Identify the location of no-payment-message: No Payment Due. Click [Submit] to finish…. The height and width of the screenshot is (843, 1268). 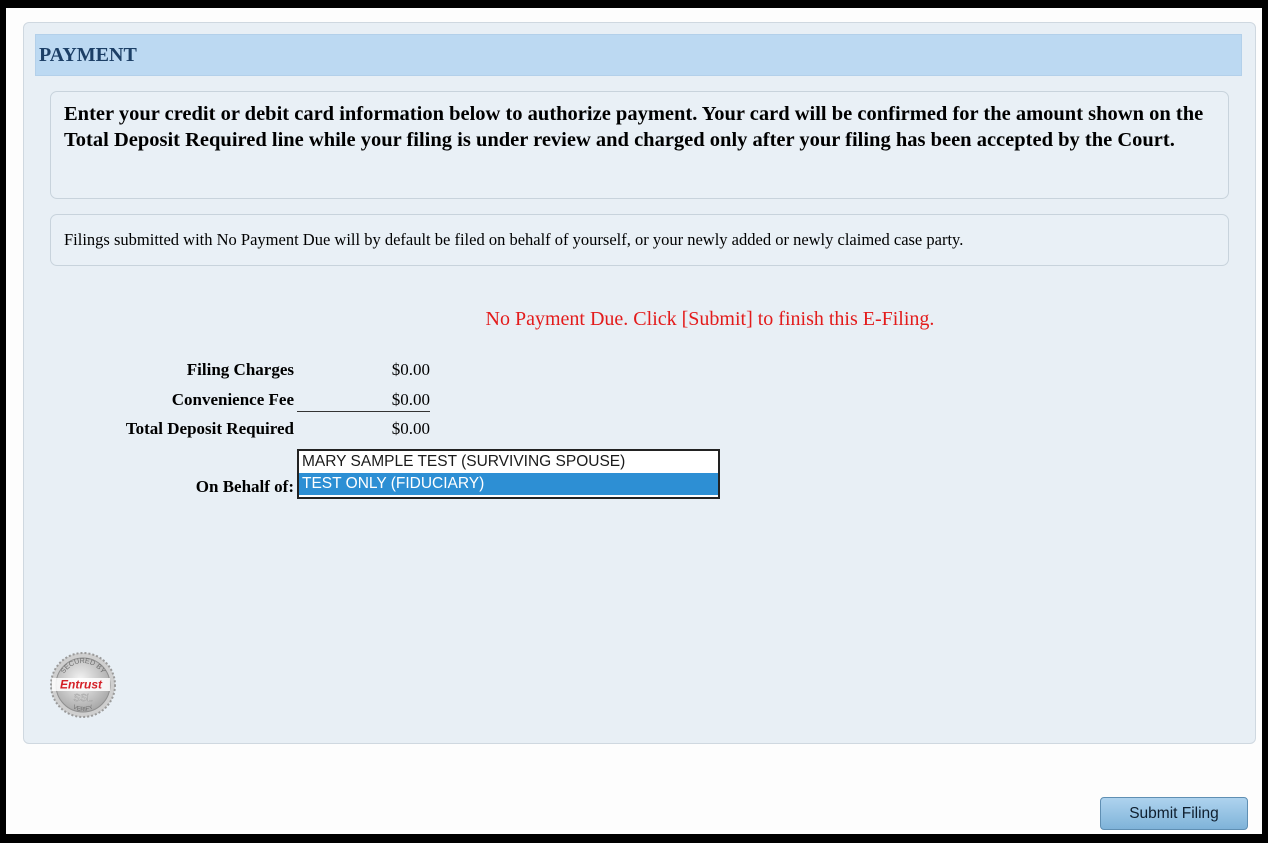
(710, 319).